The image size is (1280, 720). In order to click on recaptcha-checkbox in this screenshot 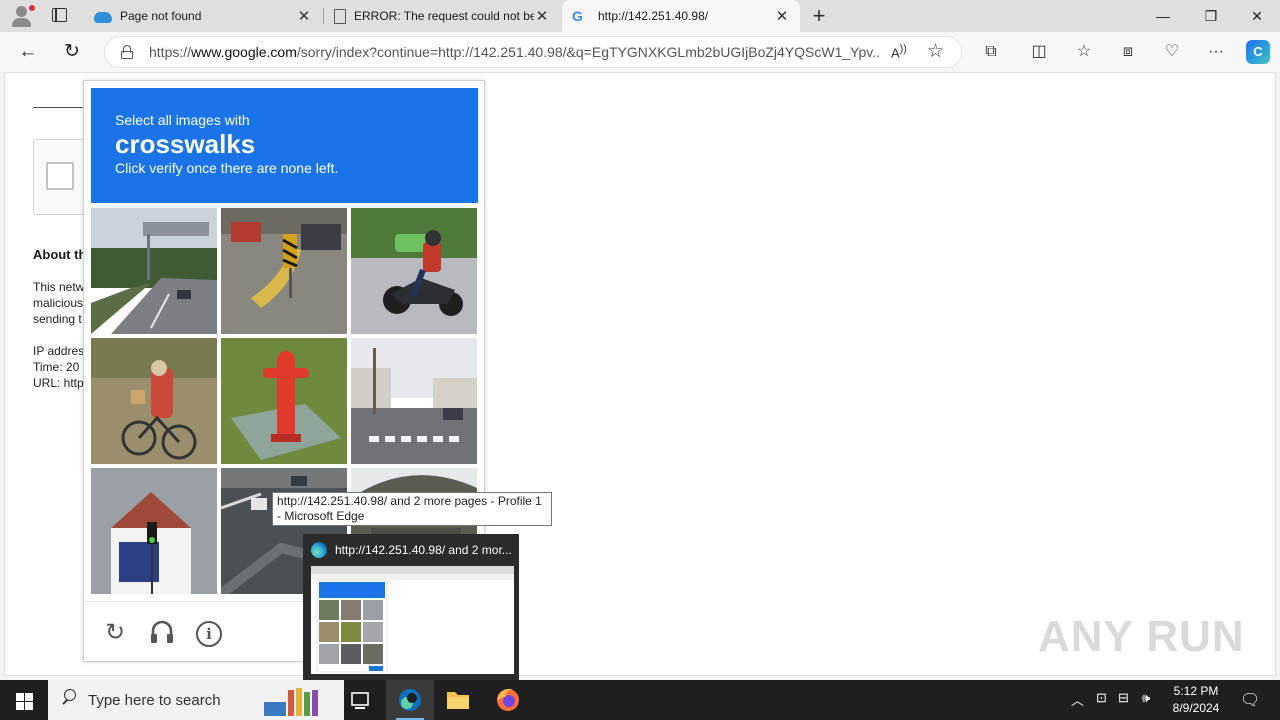, I will do `click(60, 176)`.